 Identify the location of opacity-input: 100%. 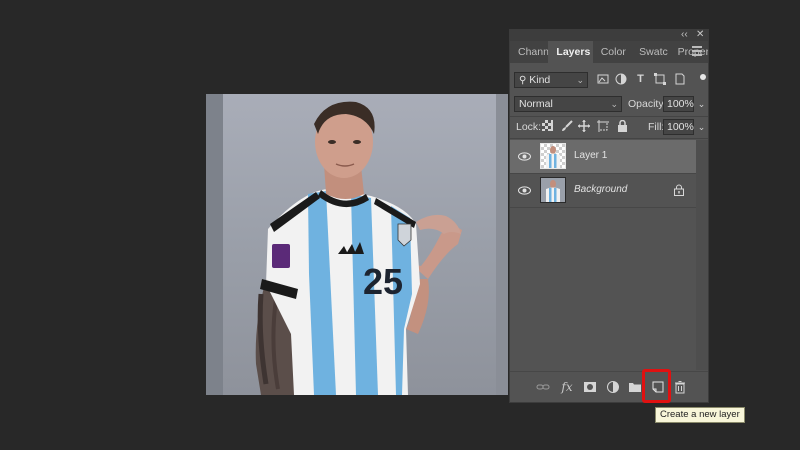
(678, 104).